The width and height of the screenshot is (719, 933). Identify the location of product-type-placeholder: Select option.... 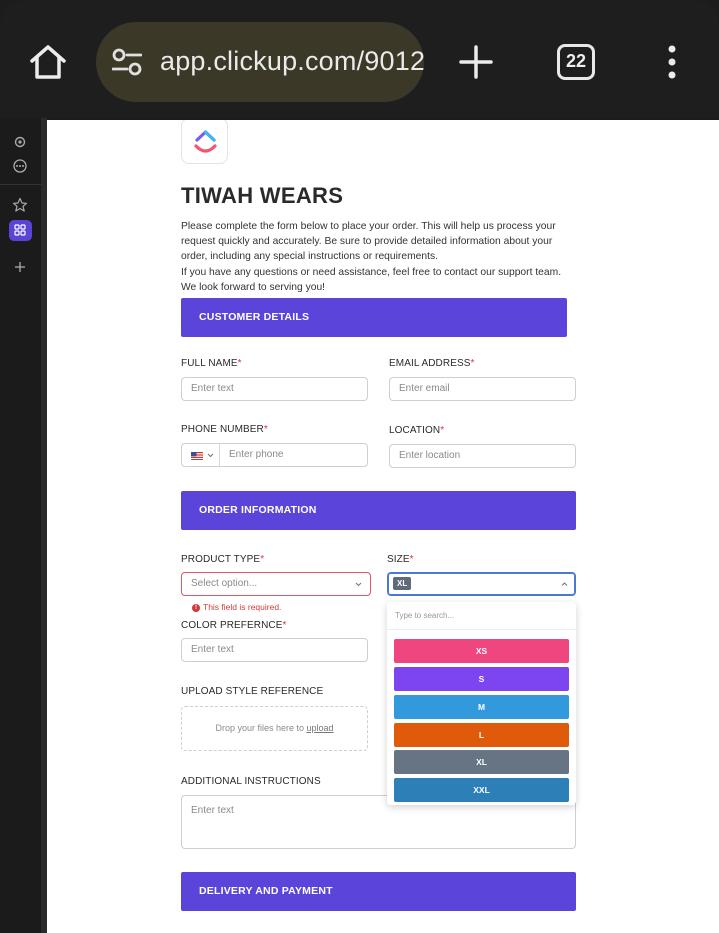
(224, 583).